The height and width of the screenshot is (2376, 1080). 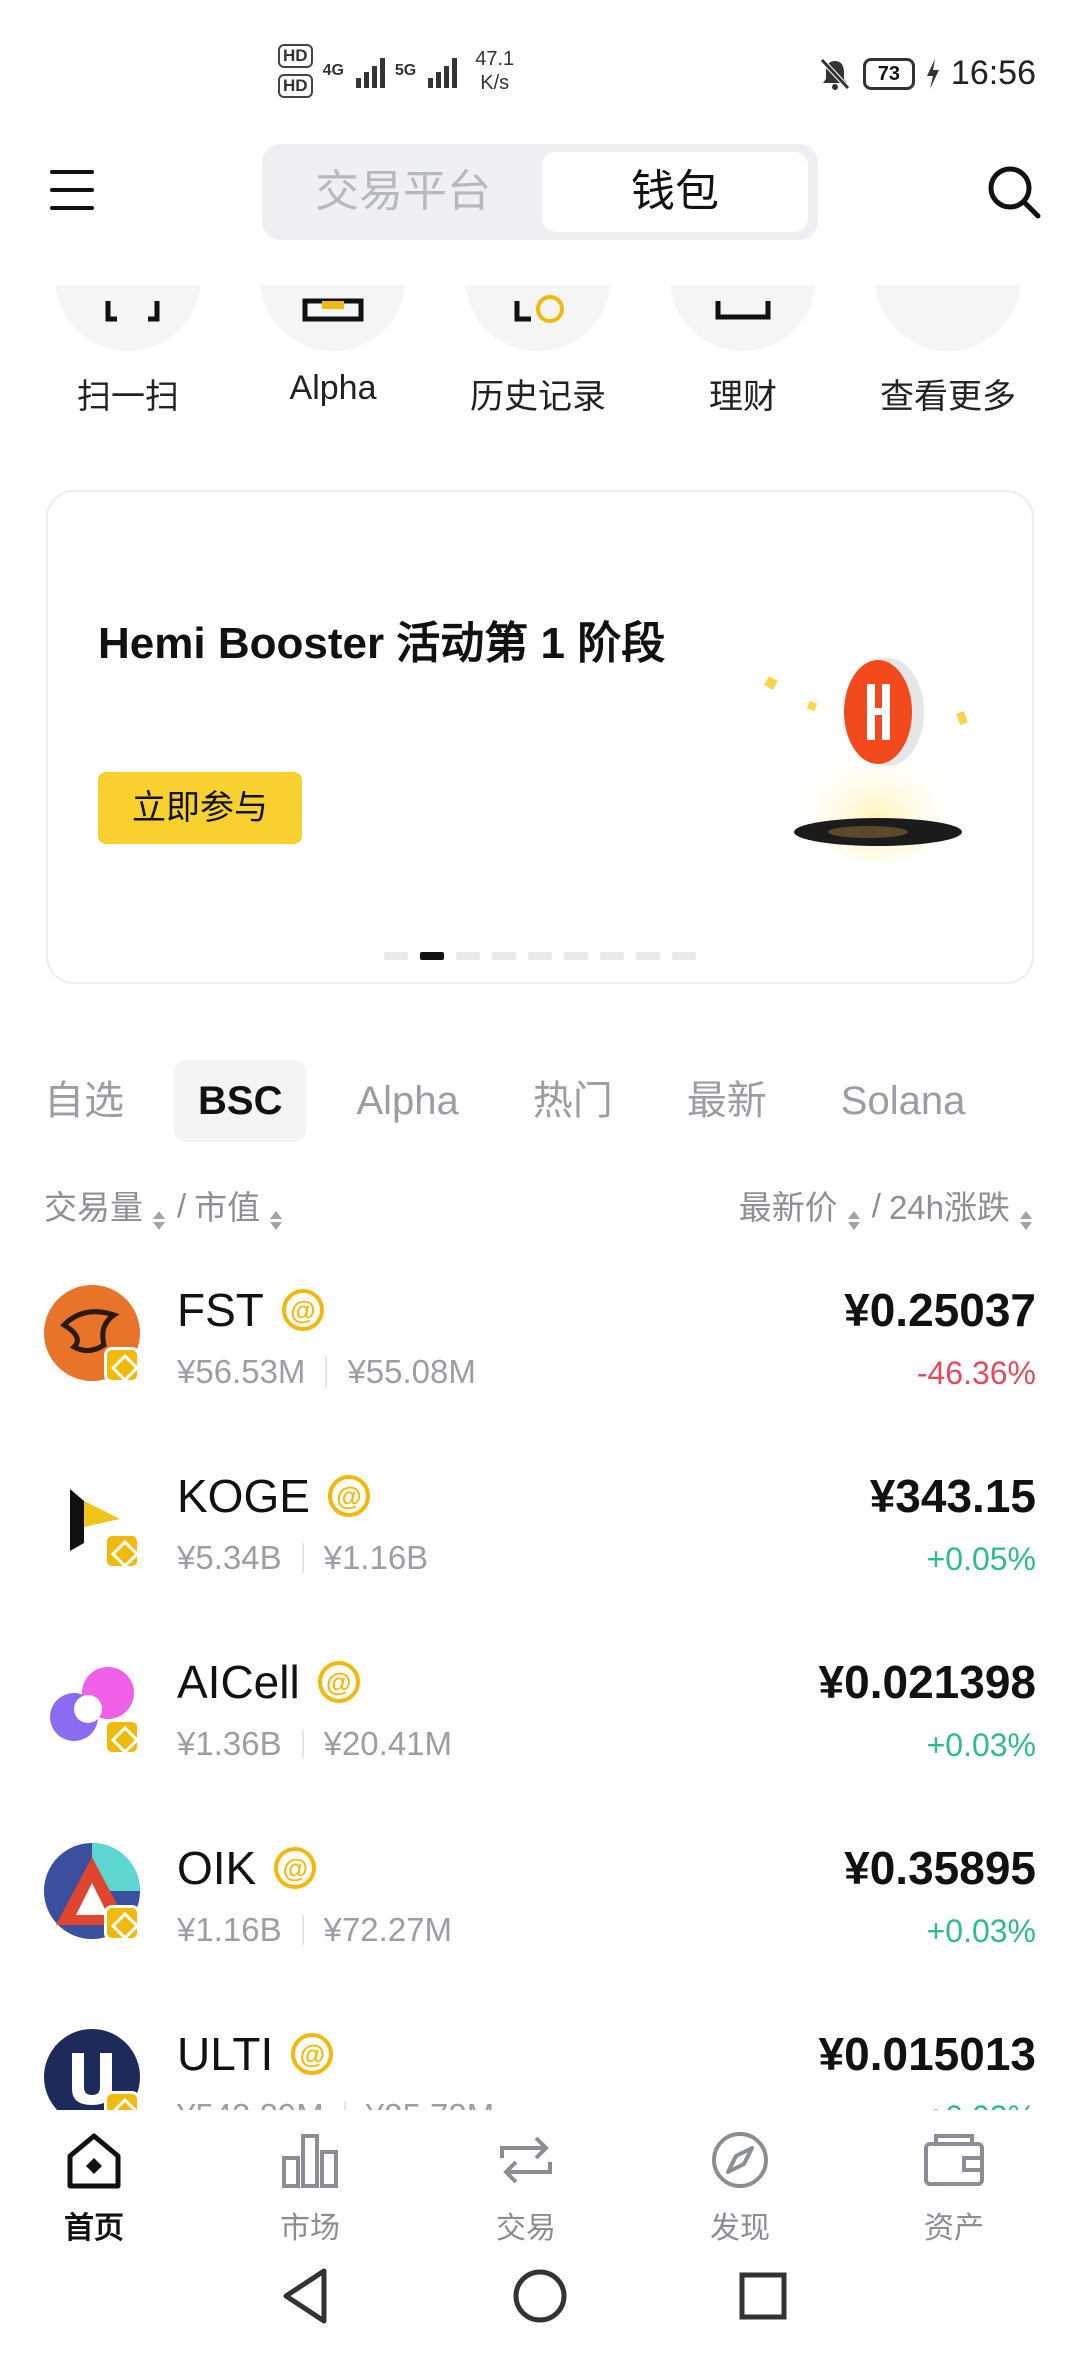 I want to click on token-market-cap: ¥20.41M, so click(x=388, y=1743).